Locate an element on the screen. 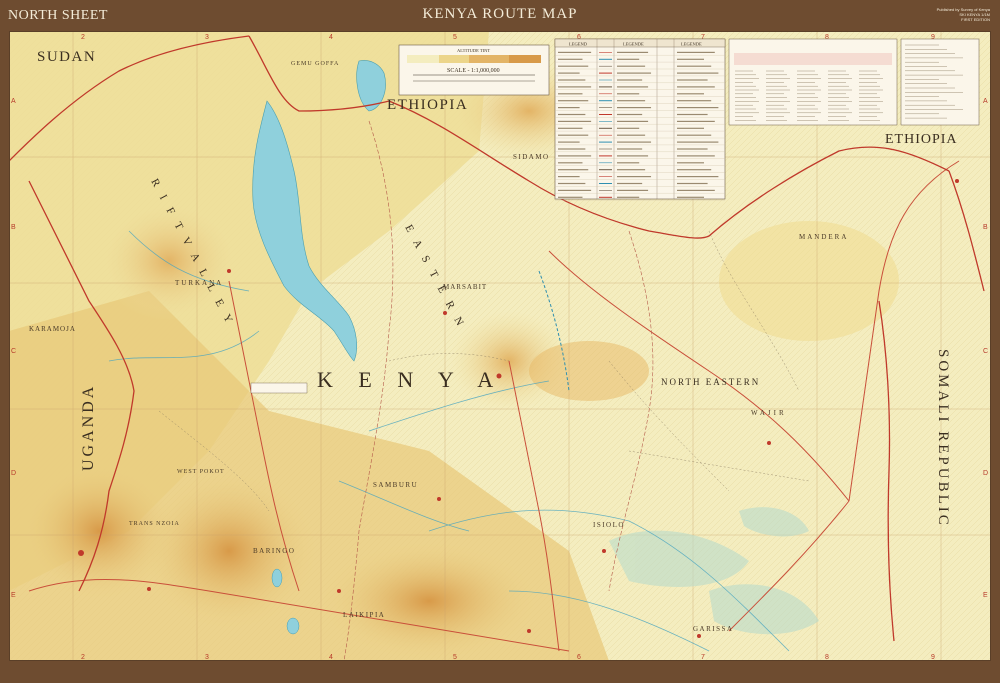  label-isiolo: ISIOLO is located at coordinates (609, 525).